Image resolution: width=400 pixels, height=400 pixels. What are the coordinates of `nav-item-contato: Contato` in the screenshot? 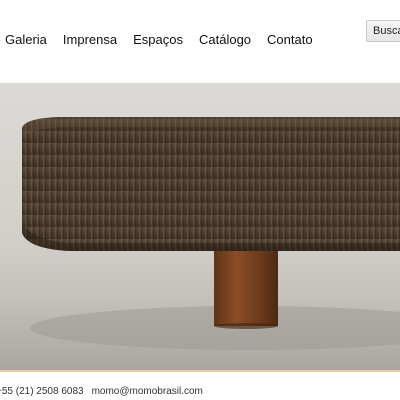 It's located at (290, 40).